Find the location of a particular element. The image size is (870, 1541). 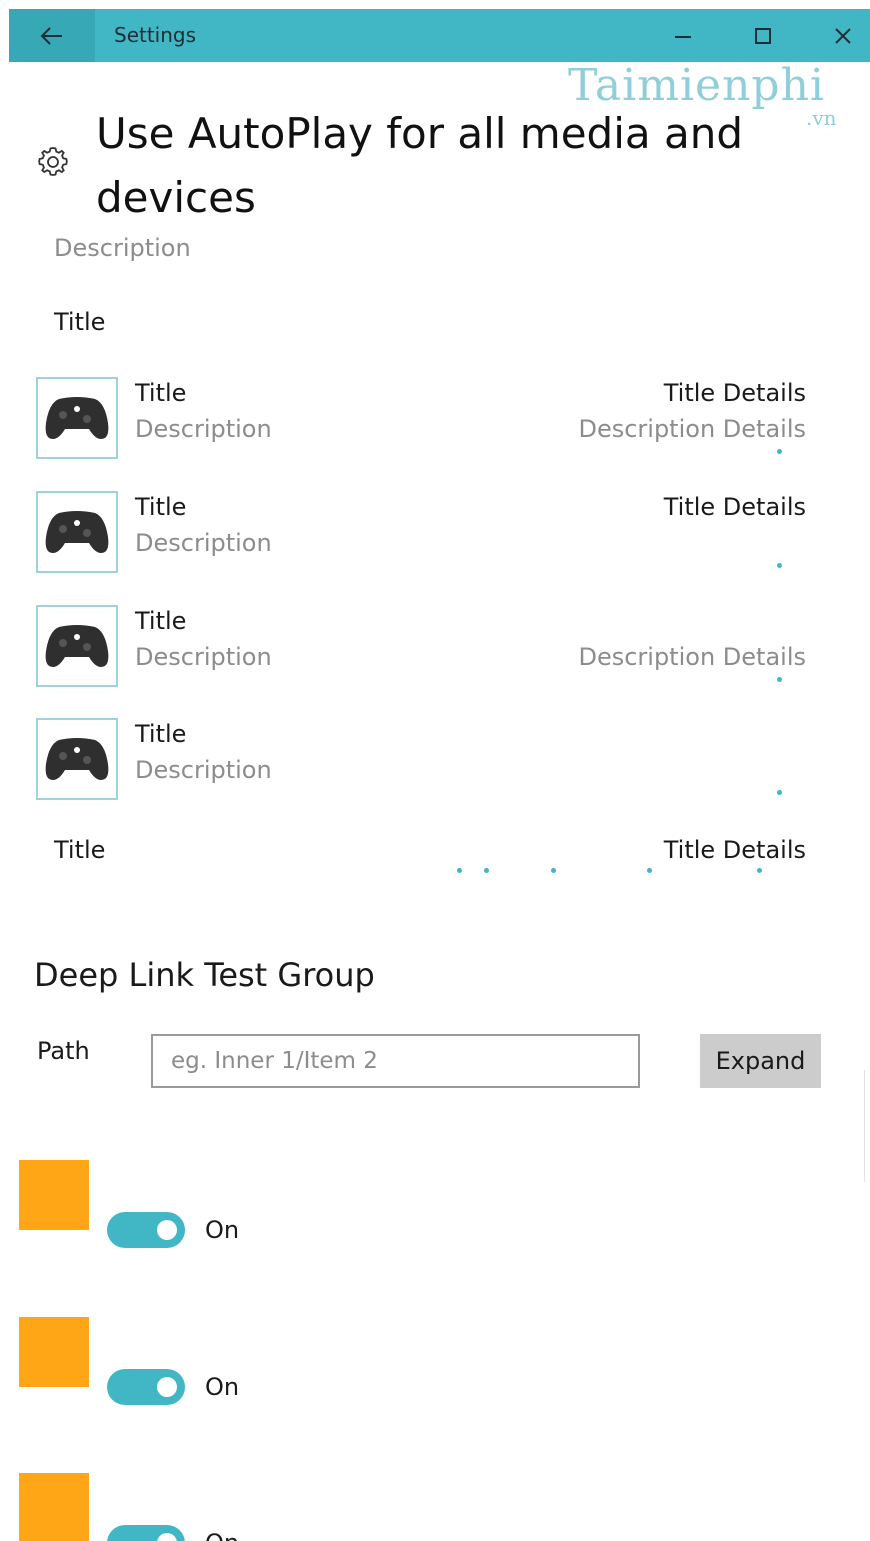

page-title: Use AutoPlay for all media and devices is located at coordinates (419, 165).